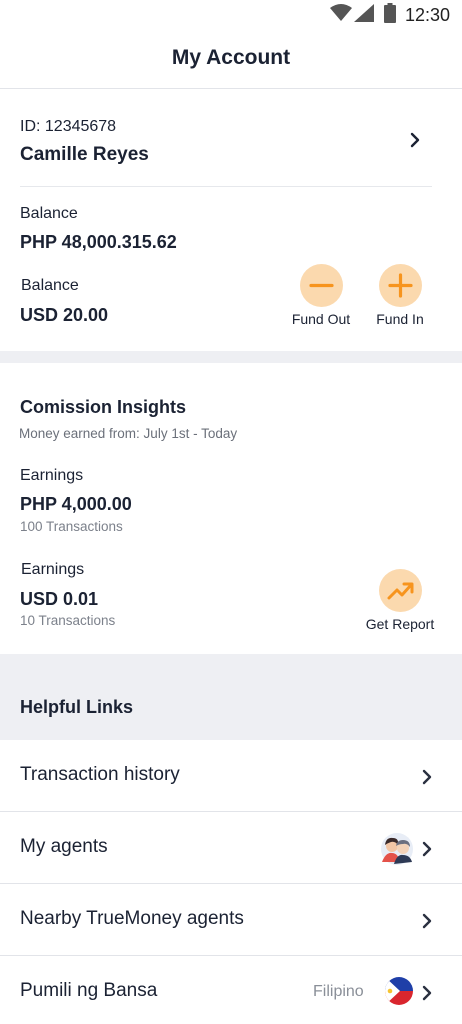 The image size is (462, 1024). I want to click on minus-icon, so click(321, 285).